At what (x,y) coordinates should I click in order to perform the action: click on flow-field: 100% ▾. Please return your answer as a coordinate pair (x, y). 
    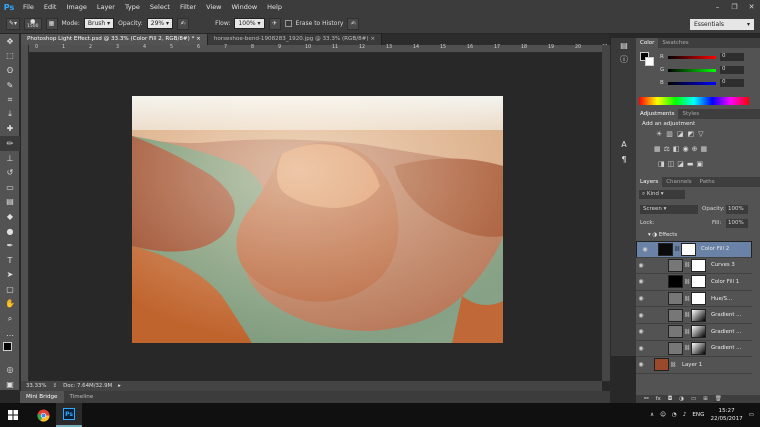
    Looking at the image, I should click on (249, 23).